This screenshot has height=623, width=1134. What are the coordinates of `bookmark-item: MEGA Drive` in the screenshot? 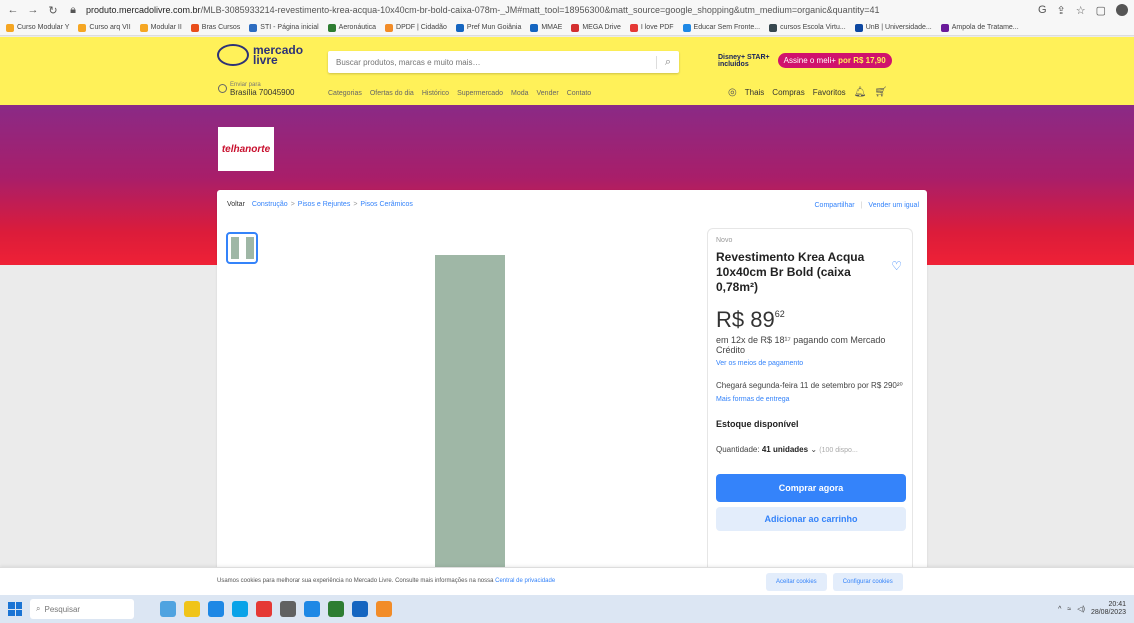 It's located at (596, 27).